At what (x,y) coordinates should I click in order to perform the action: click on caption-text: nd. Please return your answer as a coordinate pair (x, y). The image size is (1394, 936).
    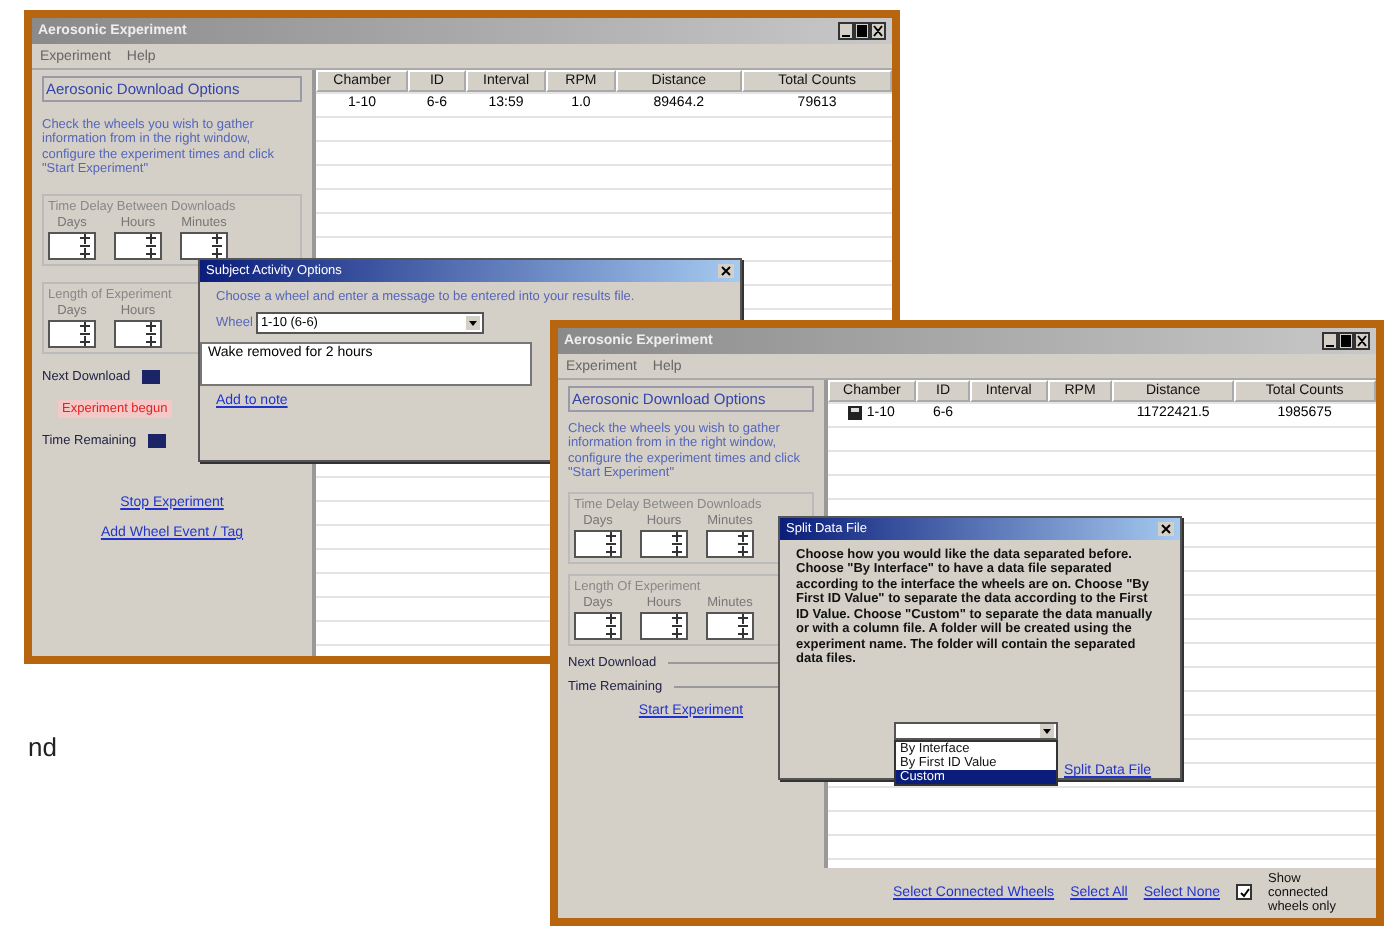
    Looking at the image, I should click on (42, 747).